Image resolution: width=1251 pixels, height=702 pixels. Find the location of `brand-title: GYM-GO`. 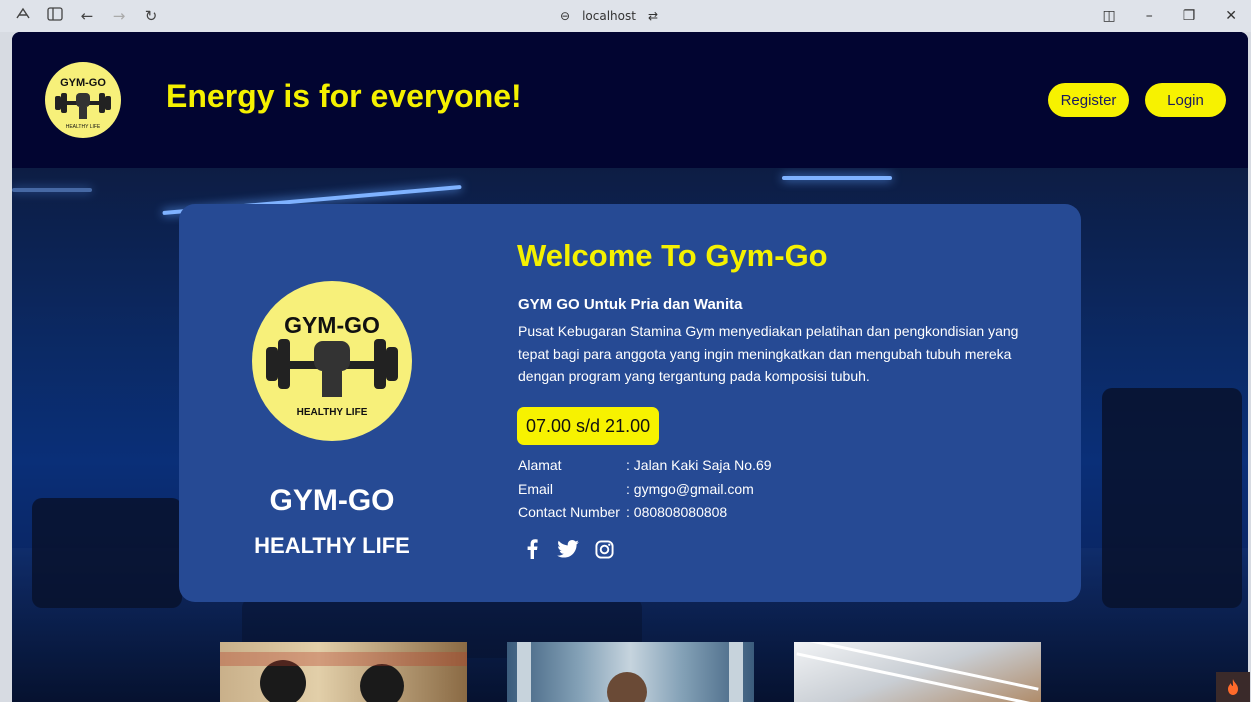

brand-title: GYM-GO is located at coordinates (332, 500).